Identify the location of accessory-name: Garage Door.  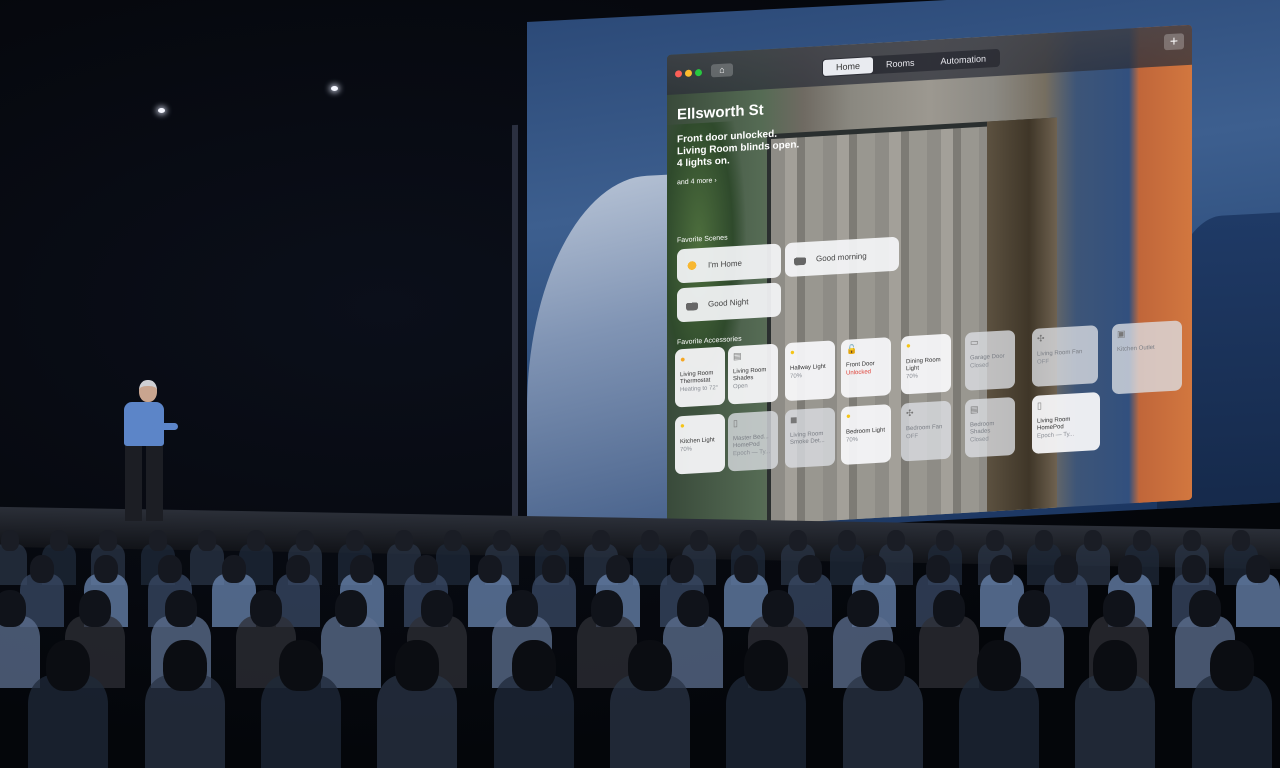
(987, 357).